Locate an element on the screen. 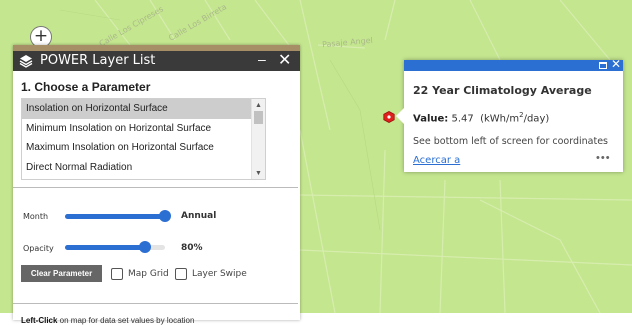 This screenshot has height=325, width=632. opacity-slider-thumb is located at coordinates (145, 247).